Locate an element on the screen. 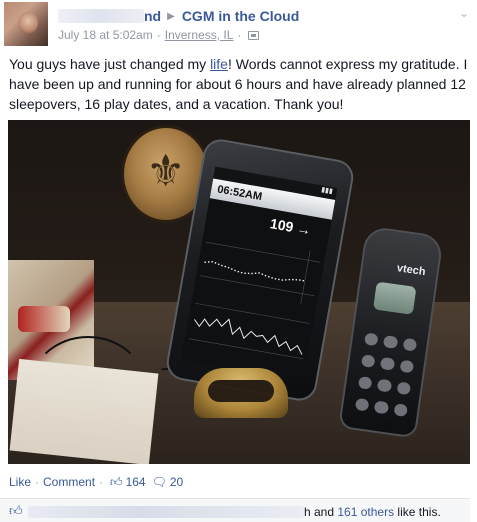  post-meta: July 18 at 5:02am · Inverness, IL · is located at coordinates (159, 35).